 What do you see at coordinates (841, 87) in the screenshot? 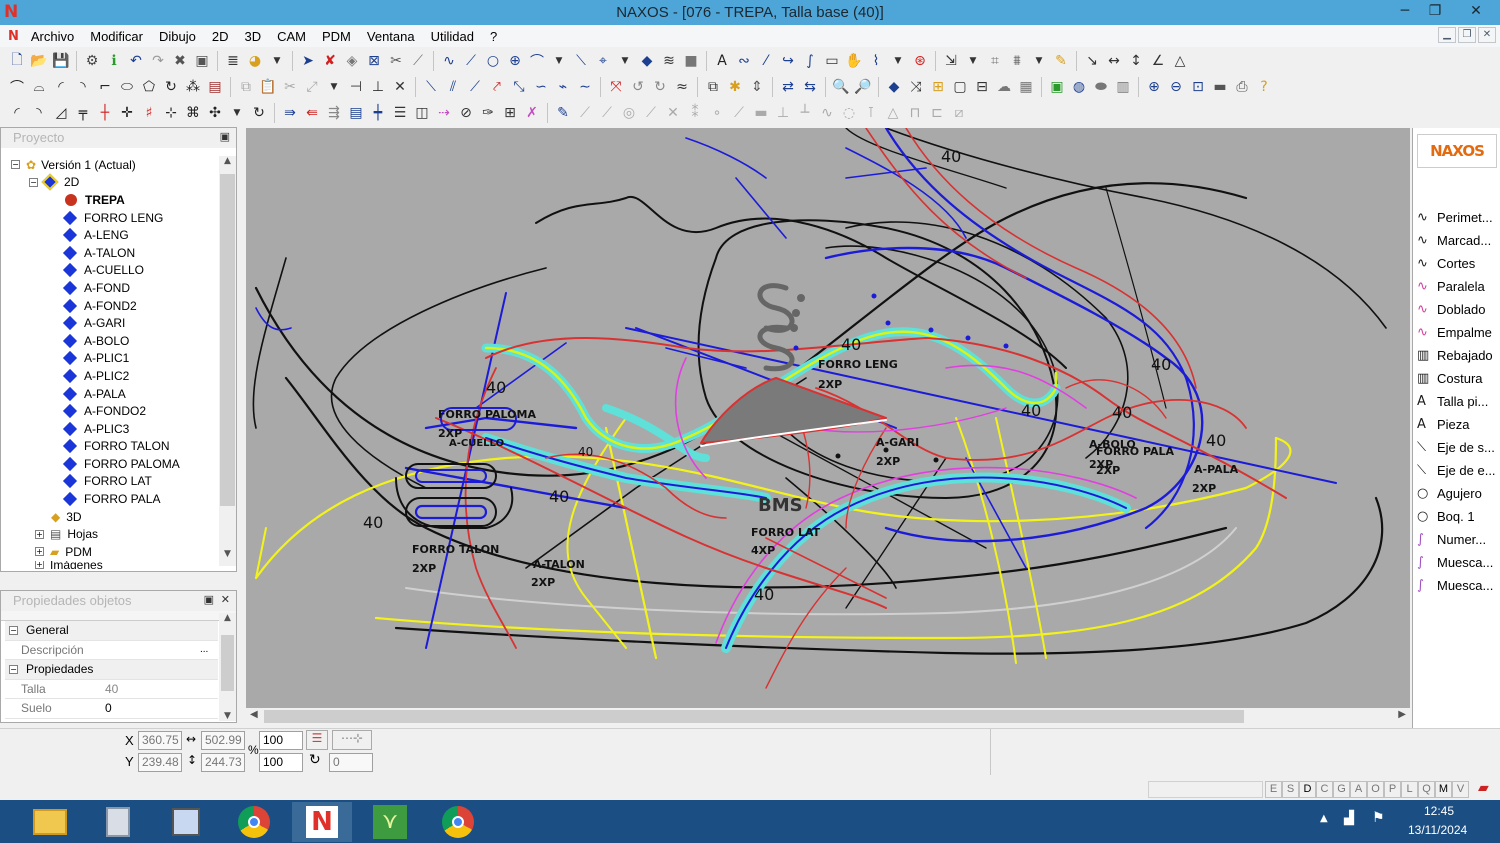
I see `zoom-in-icon: 🔍` at bounding box center [841, 87].